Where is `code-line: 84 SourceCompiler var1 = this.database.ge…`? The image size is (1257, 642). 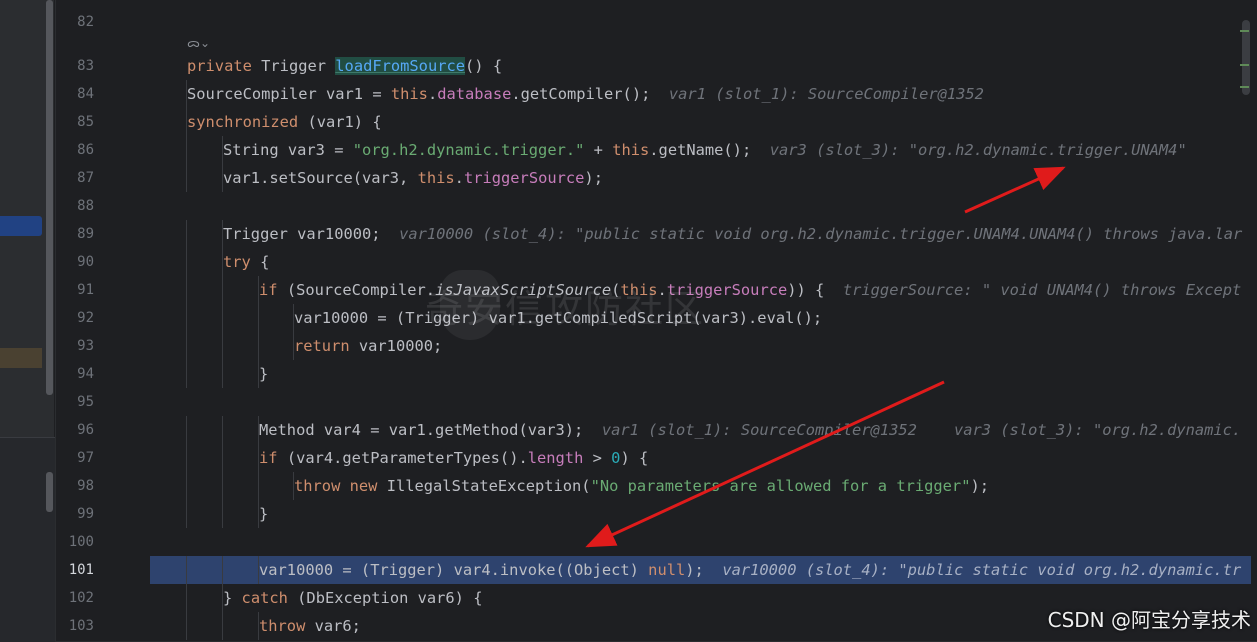 code-line: 84 SourceCompiler var1 = this.database.ge… is located at coordinates (653, 94).